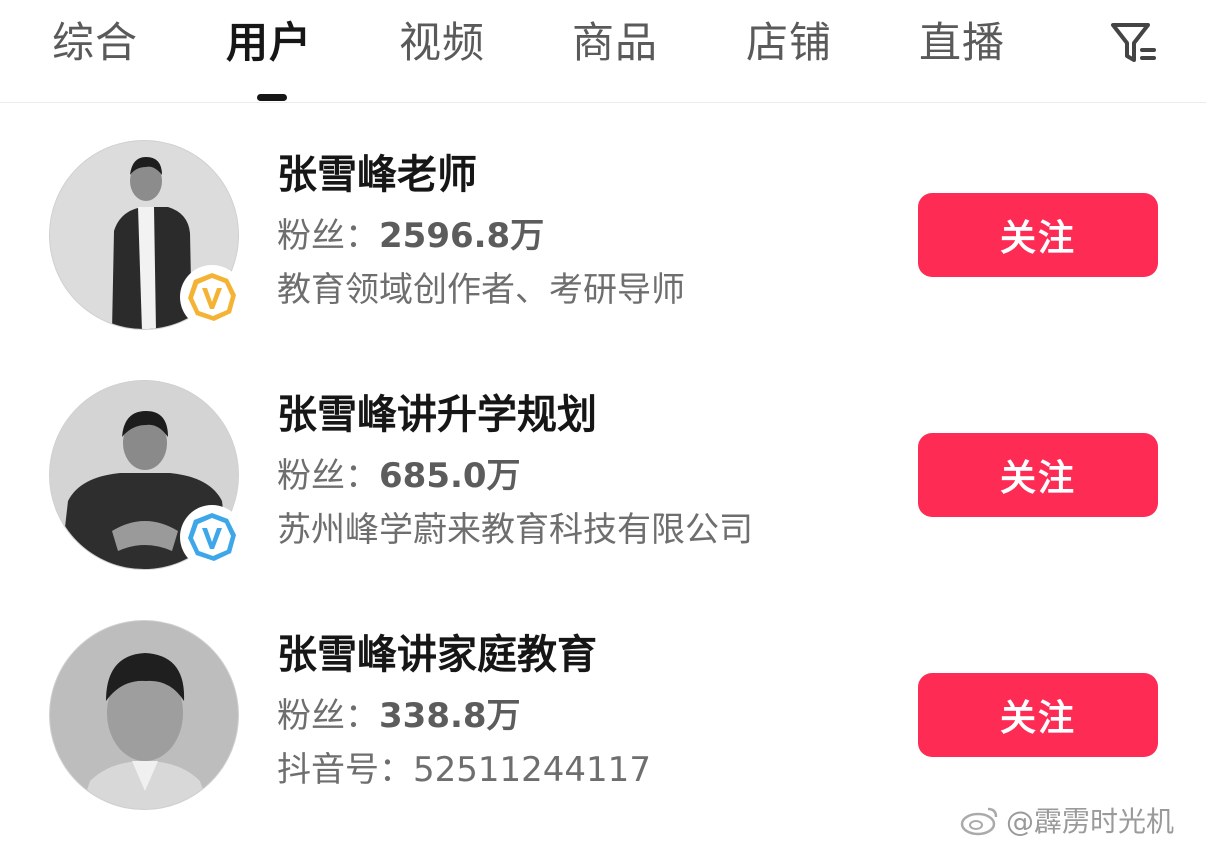 The width and height of the screenshot is (1206, 849). What do you see at coordinates (95, 43) in the screenshot?
I see `tab-comprehensive: 综合` at bounding box center [95, 43].